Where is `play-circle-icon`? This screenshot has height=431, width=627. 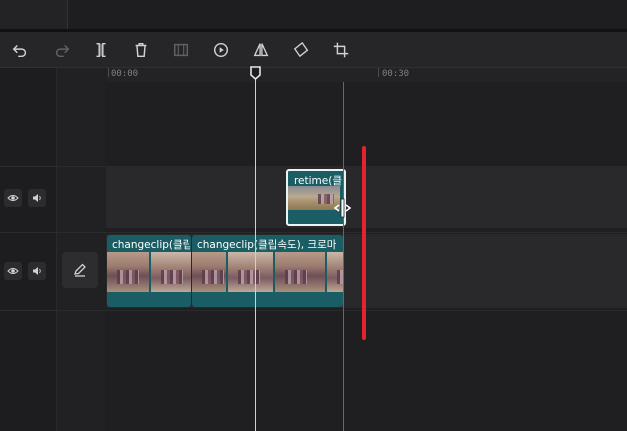
play-circle-icon is located at coordinates (221, 50).